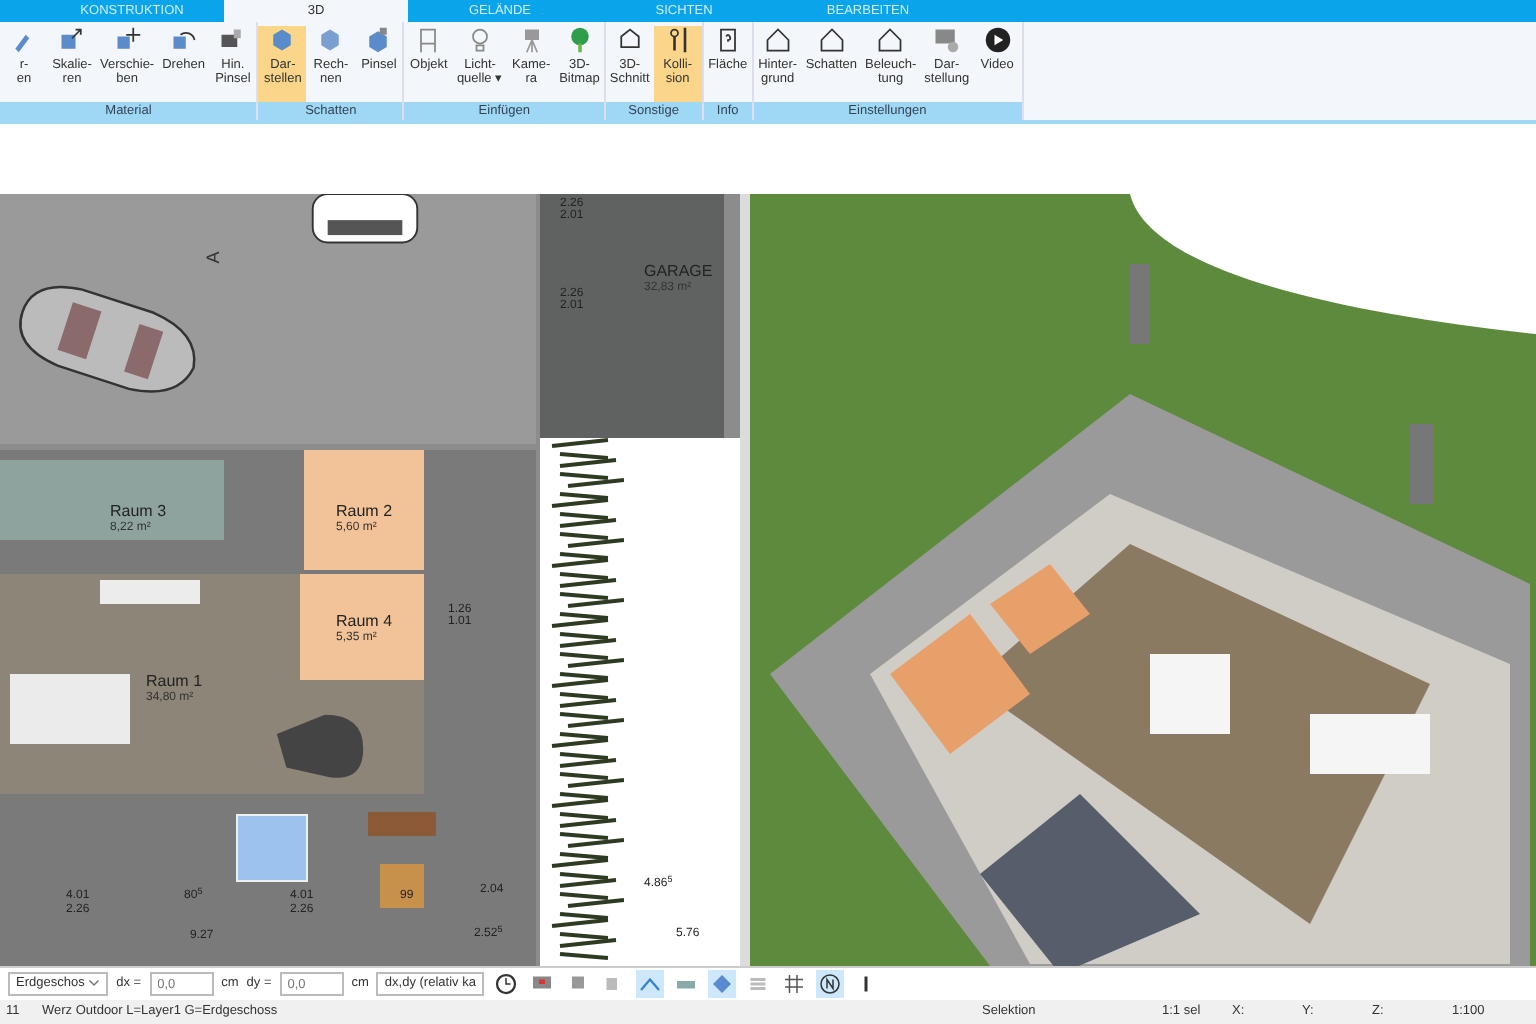 The width and height of the screenshot is (1536, 1024). I want to click on tree-icon, so click(579, 40).